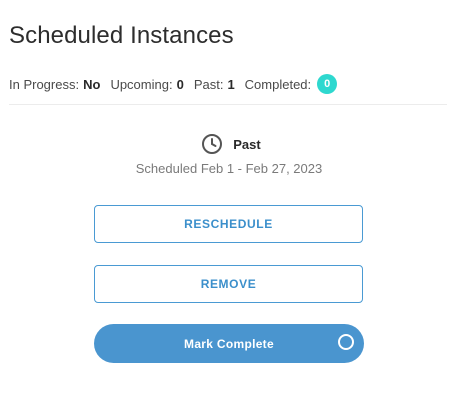 Image resolution: width=462 pixels, height=417 pixels. Describe the element at coordinates (44, 84) in the screenshot. I see `stat-in-progress-label: In Progress:` at that location.